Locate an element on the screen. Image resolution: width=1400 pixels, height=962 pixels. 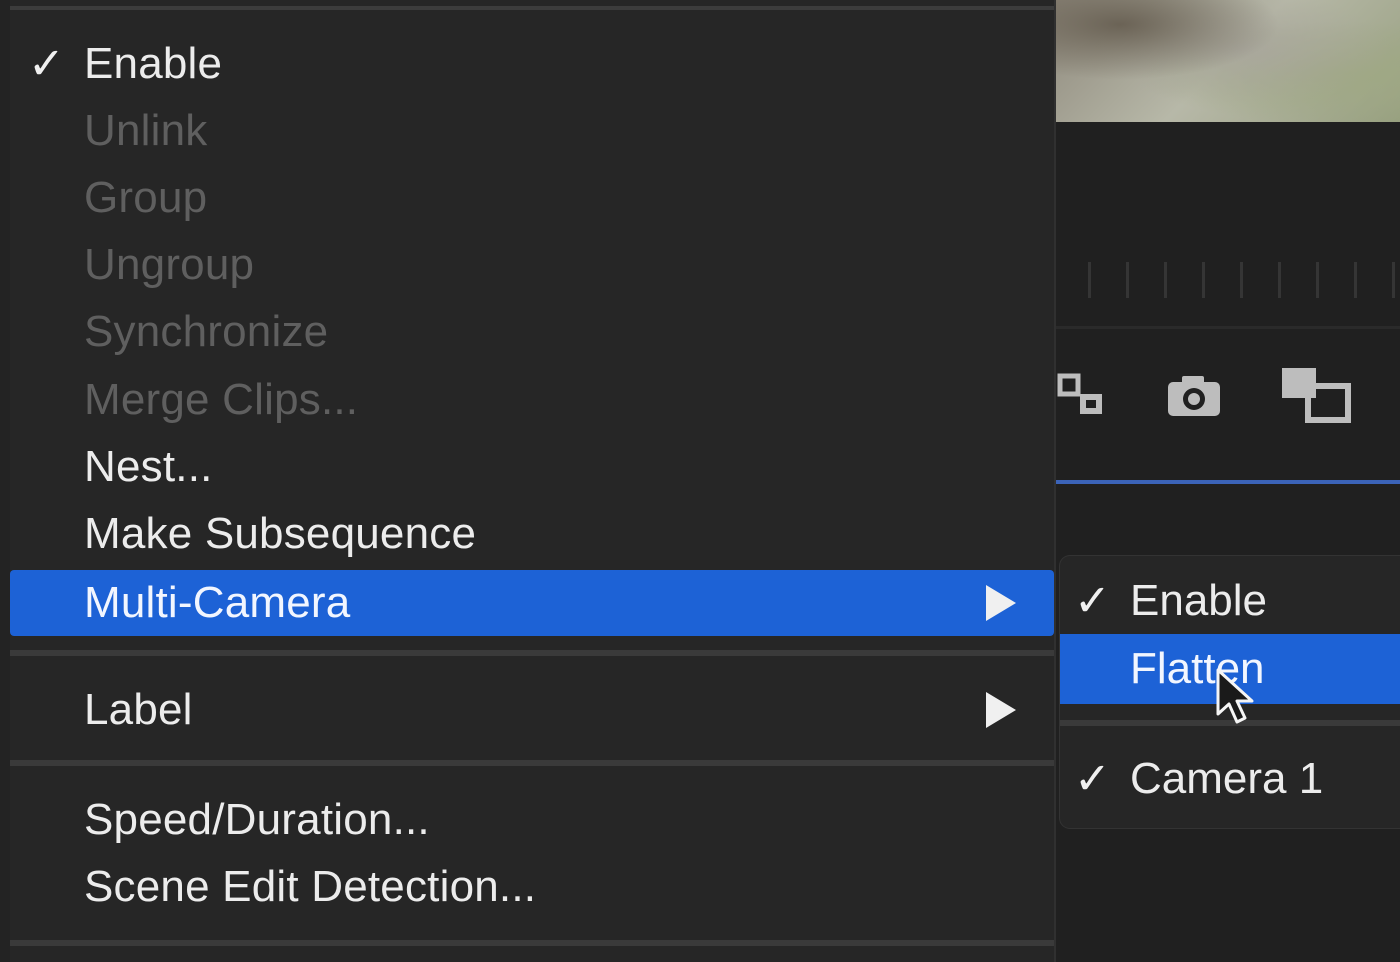
timeline-playhead-line is located at coordinates (1225, 482).